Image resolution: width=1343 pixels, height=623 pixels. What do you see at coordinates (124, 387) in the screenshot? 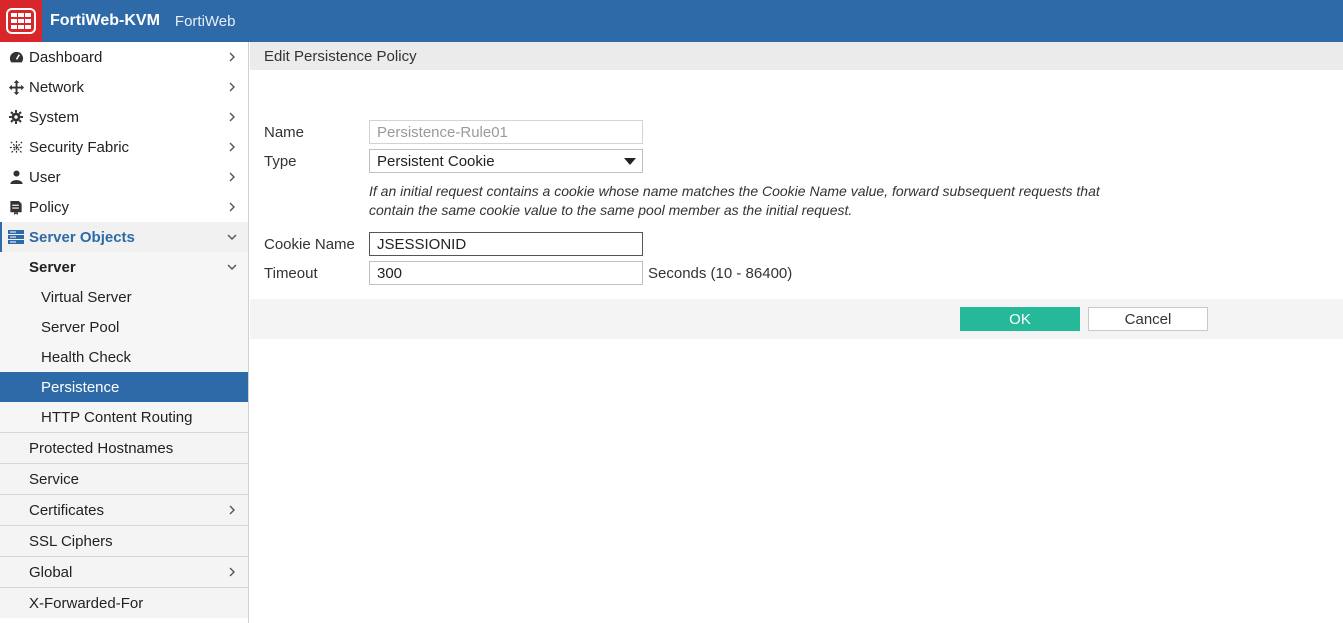
I see `sidebar-item-persistence: Persistence` at bounding box center [124, 387].